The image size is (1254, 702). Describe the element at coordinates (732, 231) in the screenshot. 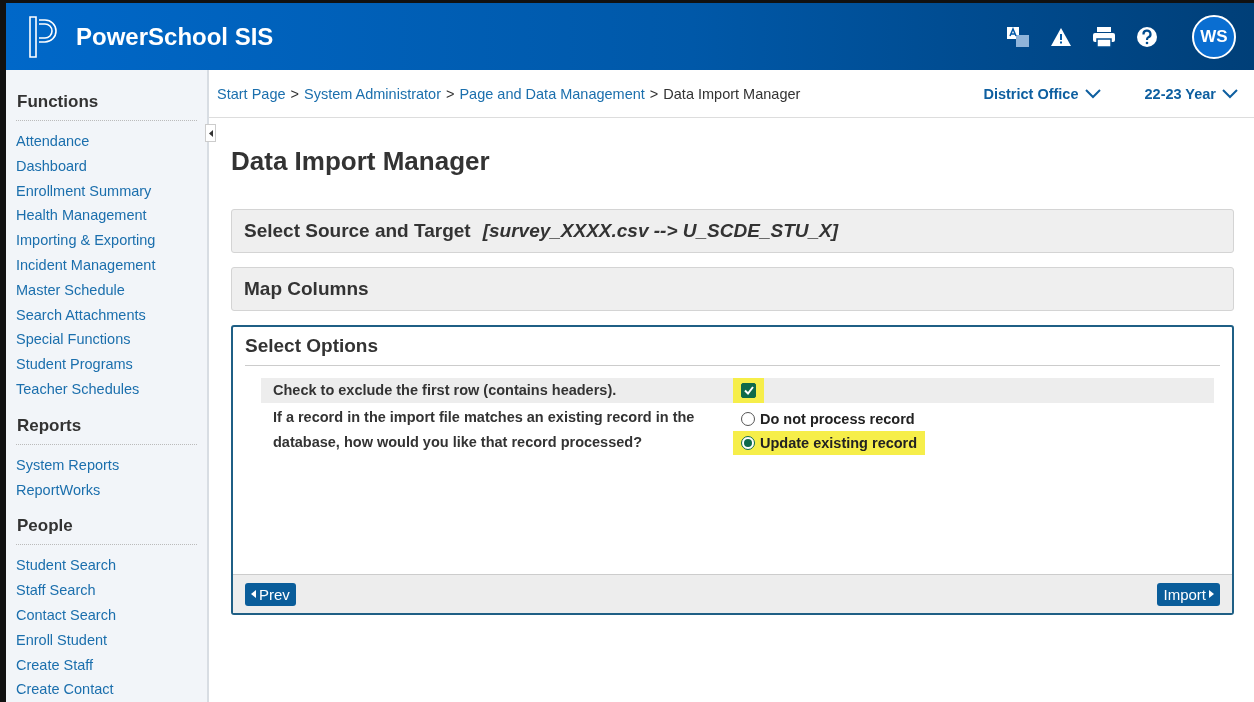

I see `panel-header: Select Source and Target [survey_XXXX.csv --> U_SCDE_STU_X]` at that location.